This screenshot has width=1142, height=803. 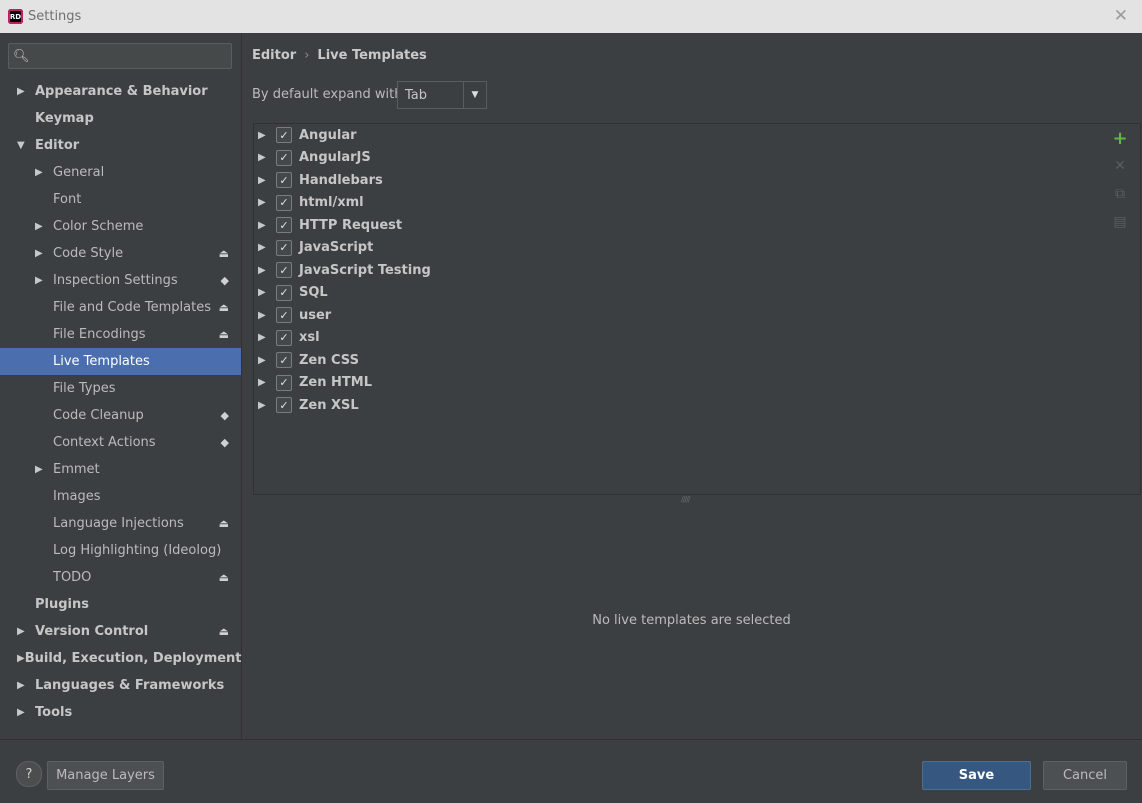 I want to click on template-group-row: ▶ ✓ Angular, so click(x=677, y=135).